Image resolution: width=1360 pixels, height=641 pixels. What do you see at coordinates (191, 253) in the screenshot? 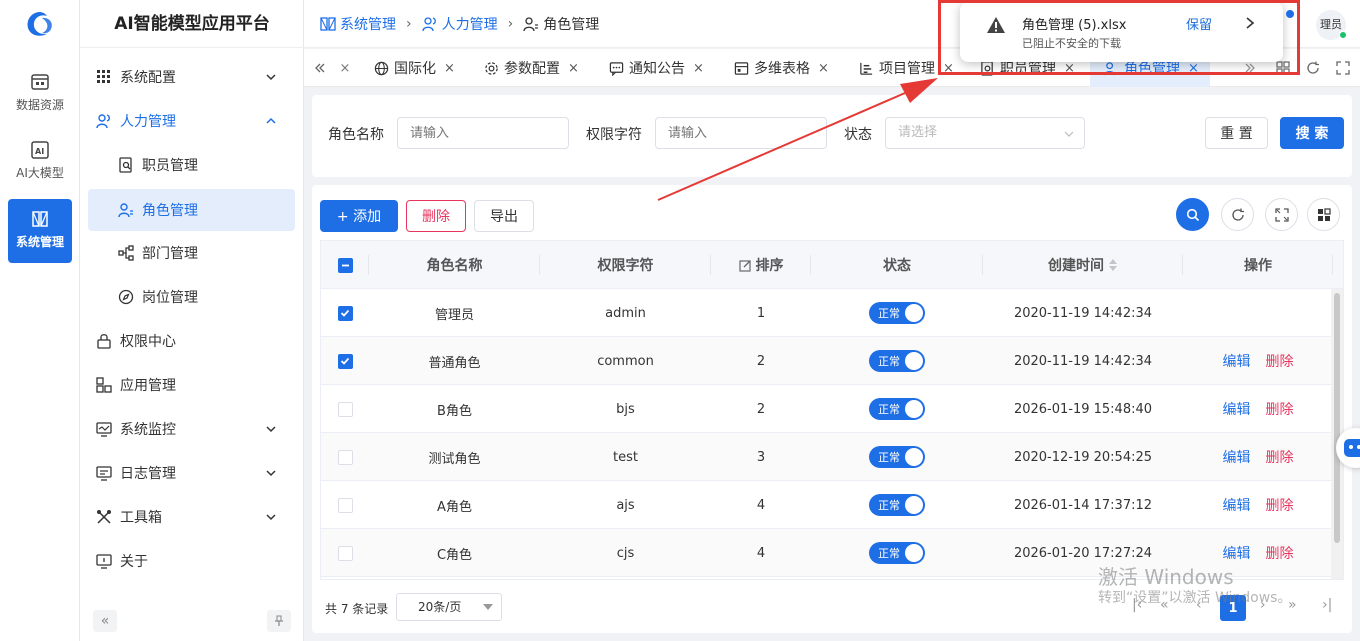
I see `menu-item-dept-manage: 部门管理` at bounding box center [191, 253].